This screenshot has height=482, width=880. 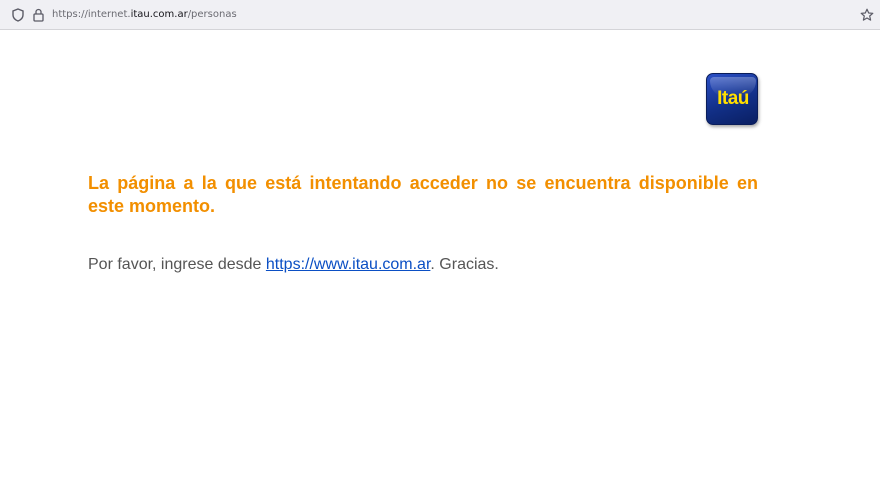 What do you see at coordinates (867, 15) in the screenshot?
I see `star-icon` at bounding box center [867, 15].